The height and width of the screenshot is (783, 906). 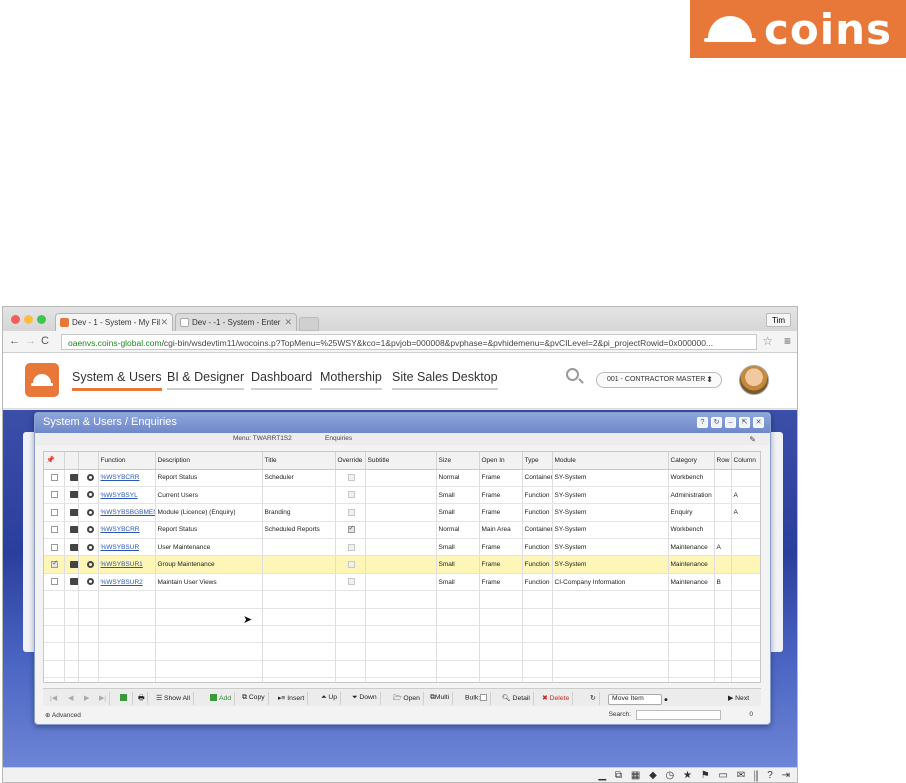 I want to click on go-icon: ●, so click(x=666, y=699).